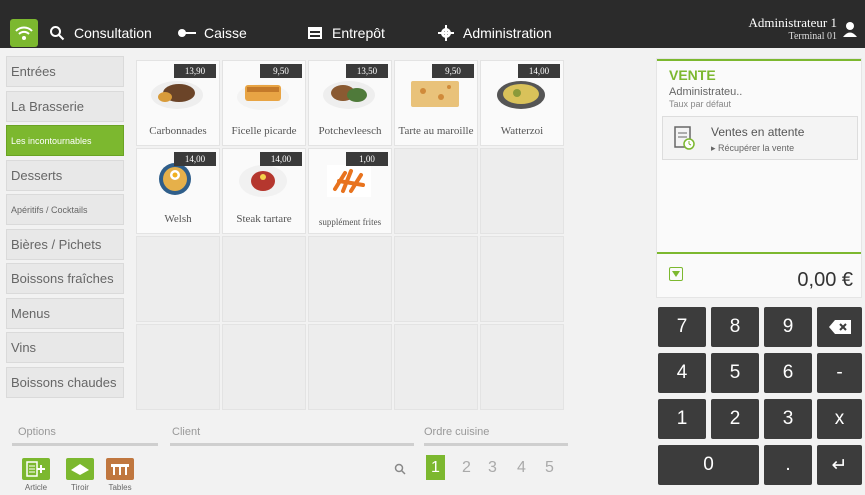 This screenshot has width=865, height=495. Describe the element at coordinates (57, 33) in the screenshot. I see `search-icon` at that location.